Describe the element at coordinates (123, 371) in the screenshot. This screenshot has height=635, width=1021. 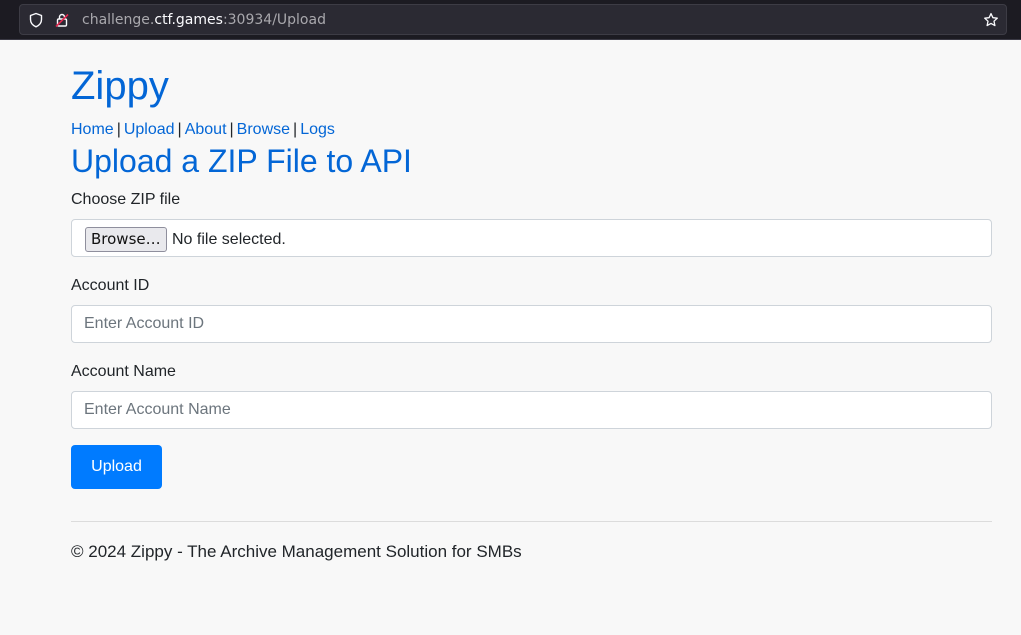
I see `account-name-label: Account Name` at that location.